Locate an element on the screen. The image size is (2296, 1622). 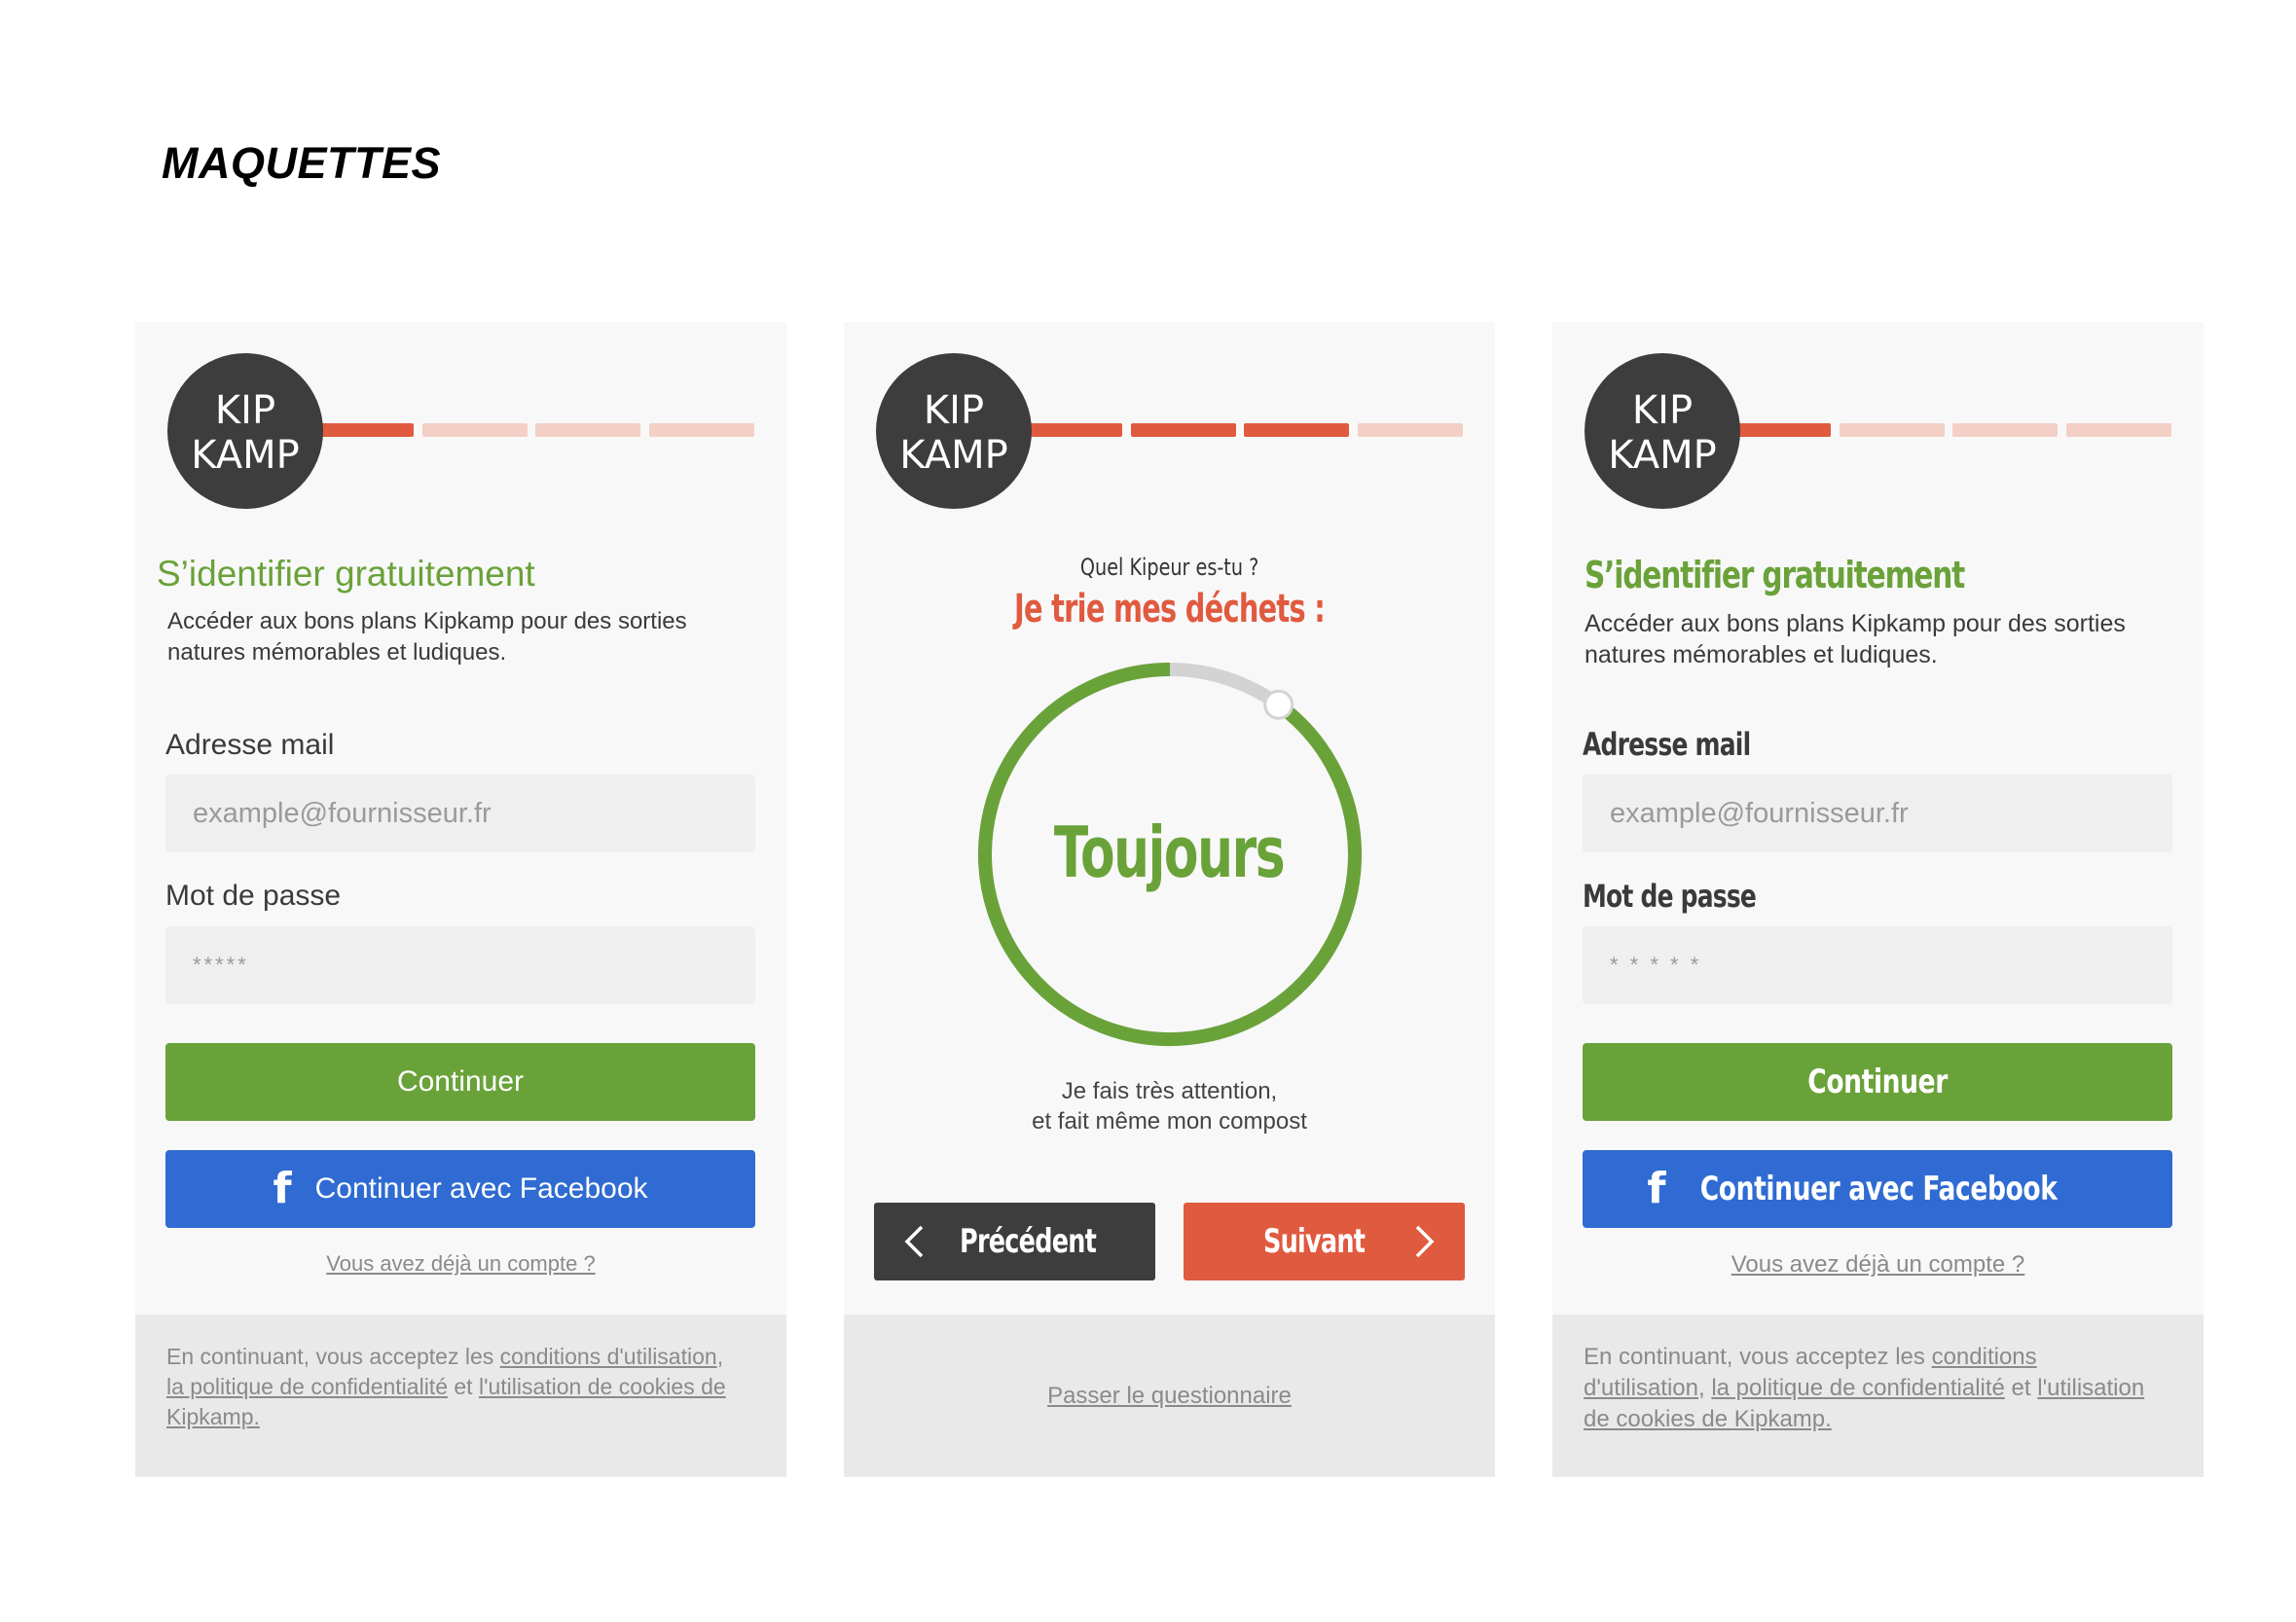
skip-questionnaire-link: Passer le questionnaire is located at coordinates (1169, 1396).